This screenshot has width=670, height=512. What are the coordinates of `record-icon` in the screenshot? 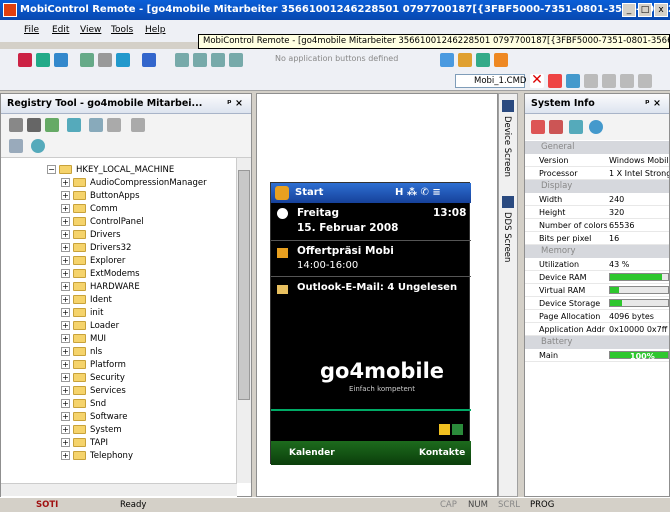 It's located at (555, 81).